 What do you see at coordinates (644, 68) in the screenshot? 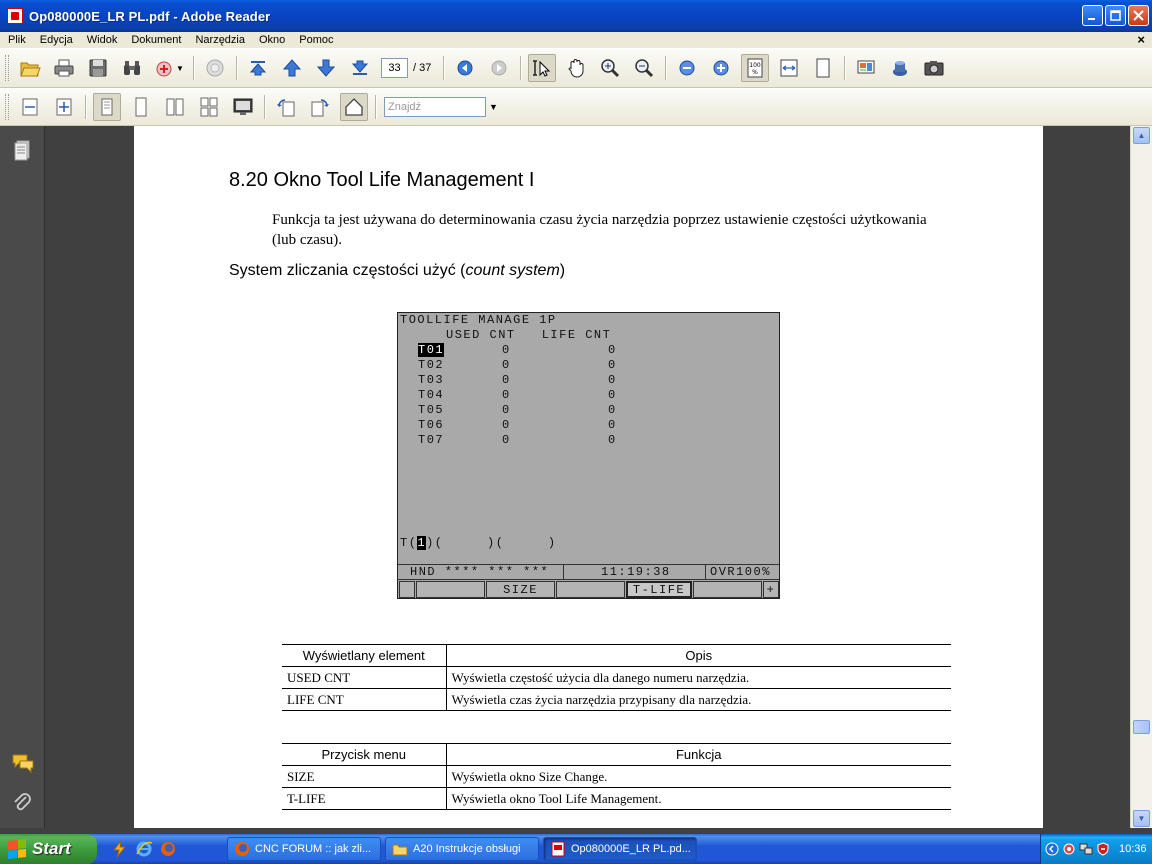
I see `zoom-out-tool-button` at bounding box center [644, 68].